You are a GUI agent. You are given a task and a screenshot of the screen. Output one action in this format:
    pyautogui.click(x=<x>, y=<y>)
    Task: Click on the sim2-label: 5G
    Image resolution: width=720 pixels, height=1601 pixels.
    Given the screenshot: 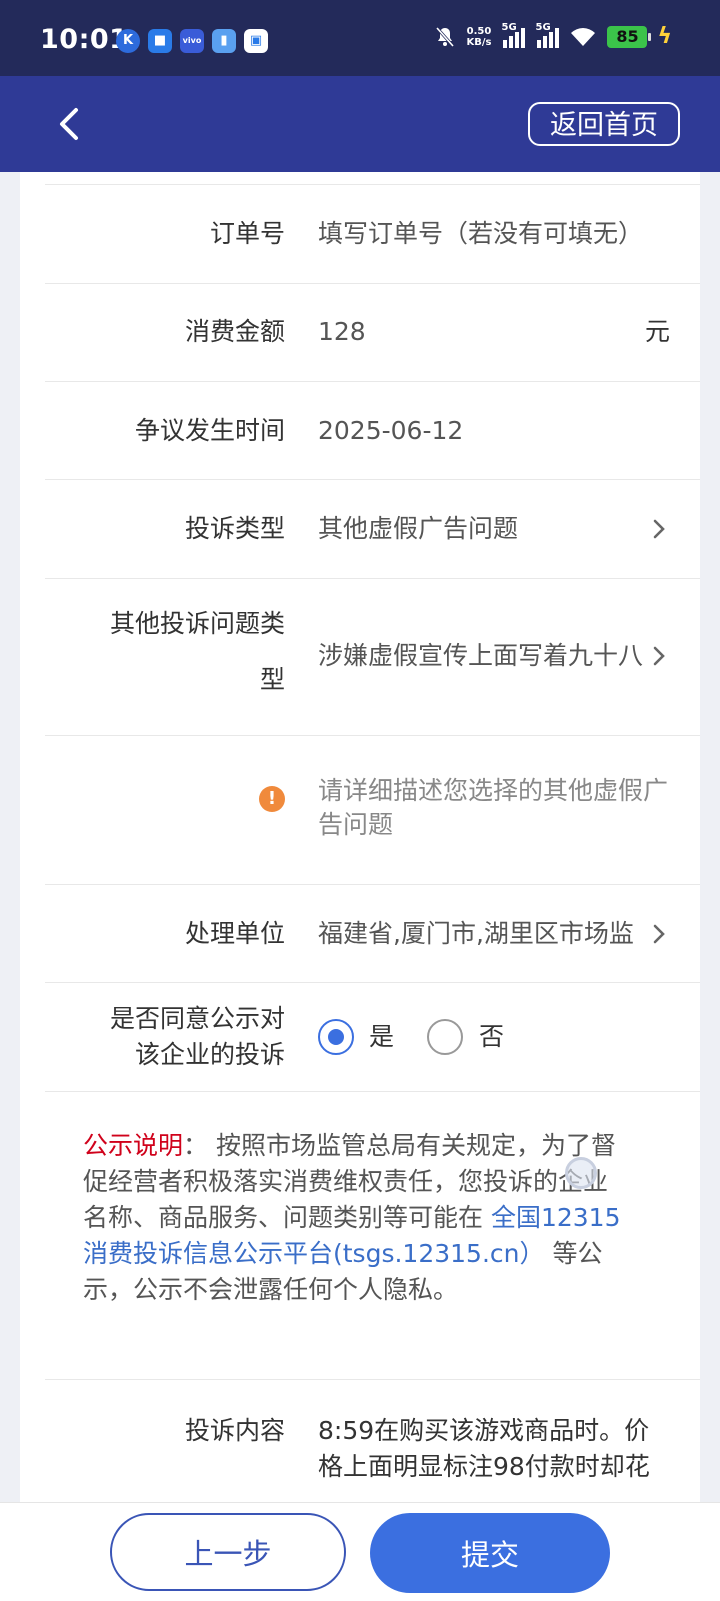 What is the action you would take?
    pyautogui.click(x=543, y=27)
    